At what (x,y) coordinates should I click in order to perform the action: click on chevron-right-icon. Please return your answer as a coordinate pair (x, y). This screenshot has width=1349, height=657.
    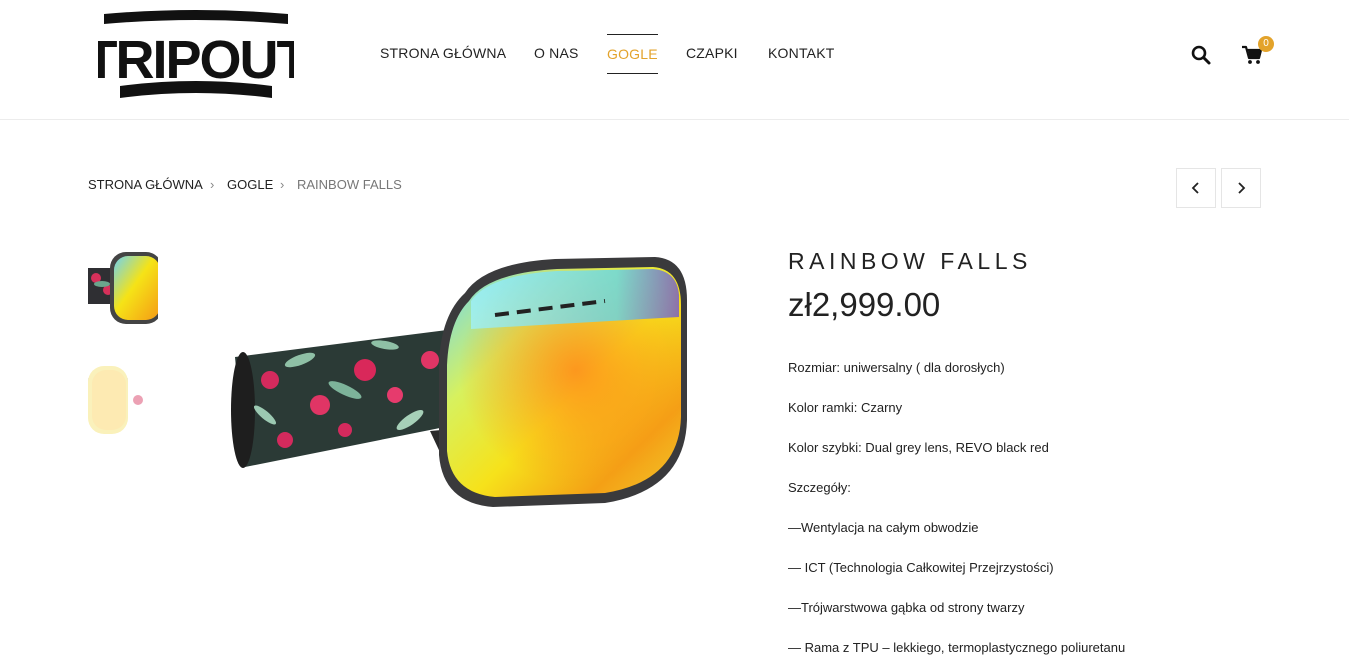
    Looking at the image, I should click on (1242, 188).